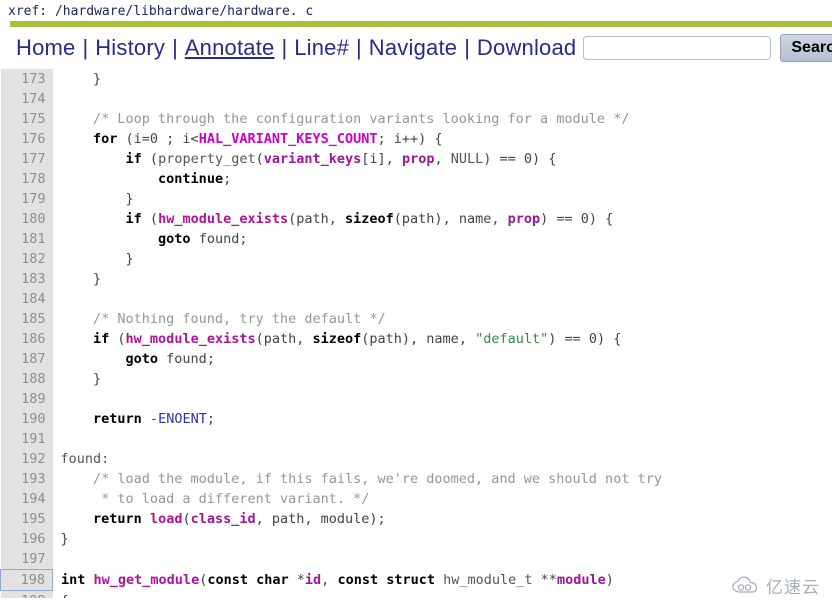  What do you see at coordinates (357, 359) in the screenshot?
I see `code-text: goto found;` at bounding box center [357, 359].